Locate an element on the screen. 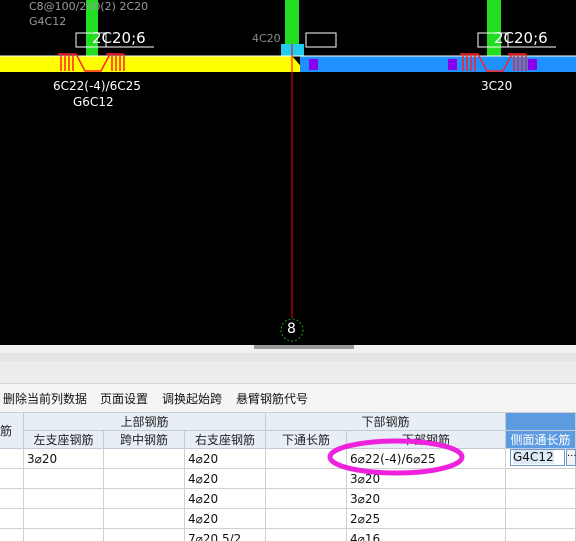 The image size is (576, 541). header-mid-span: 跨中钢筋 is located at coordinates (144, 440).